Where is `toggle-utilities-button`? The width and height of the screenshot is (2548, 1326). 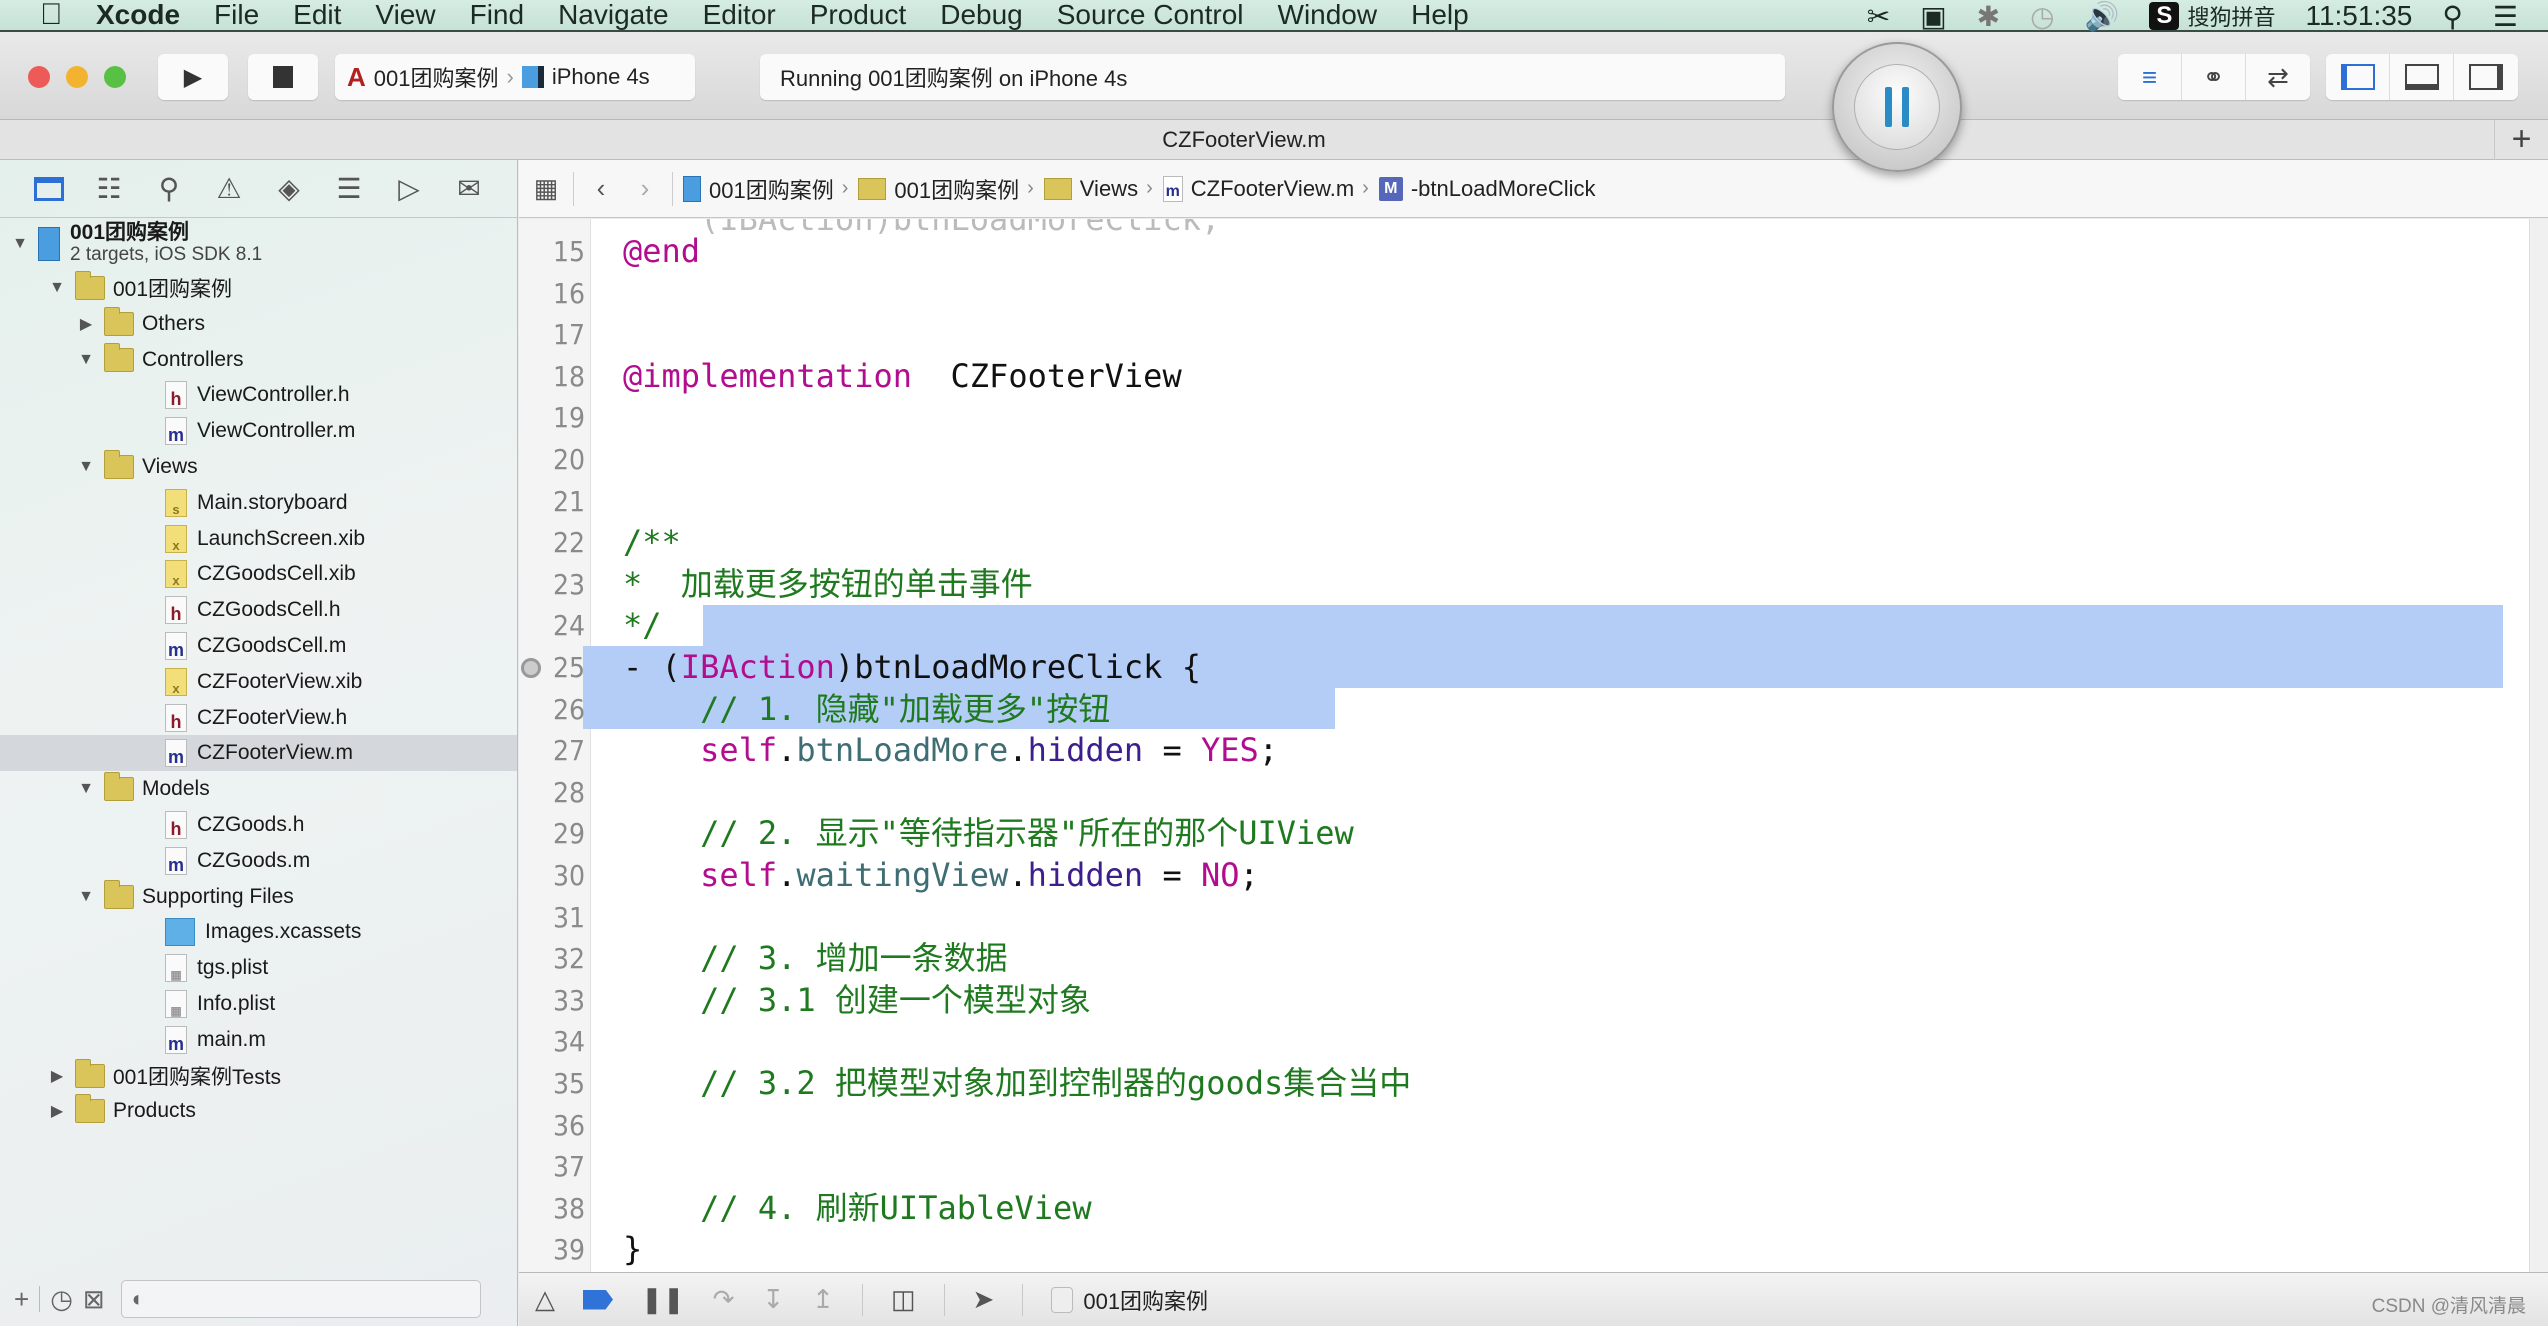
toggle-utilities-button is located at coordinates (2486, 77).